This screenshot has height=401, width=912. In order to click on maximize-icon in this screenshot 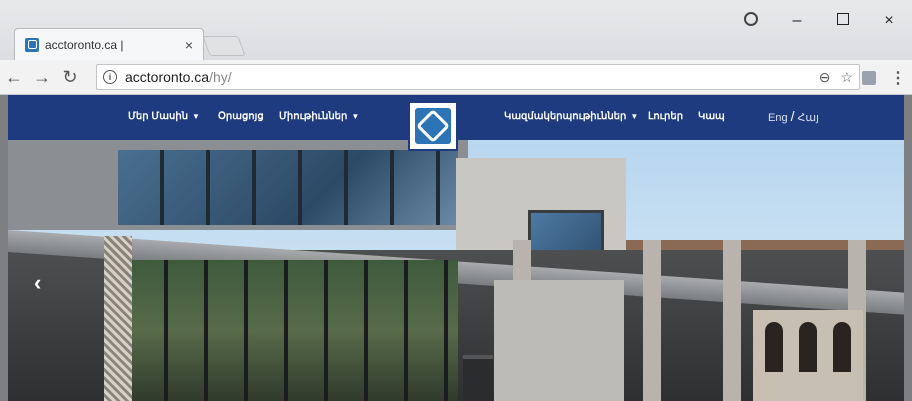, I will do `click(843, 19)`.